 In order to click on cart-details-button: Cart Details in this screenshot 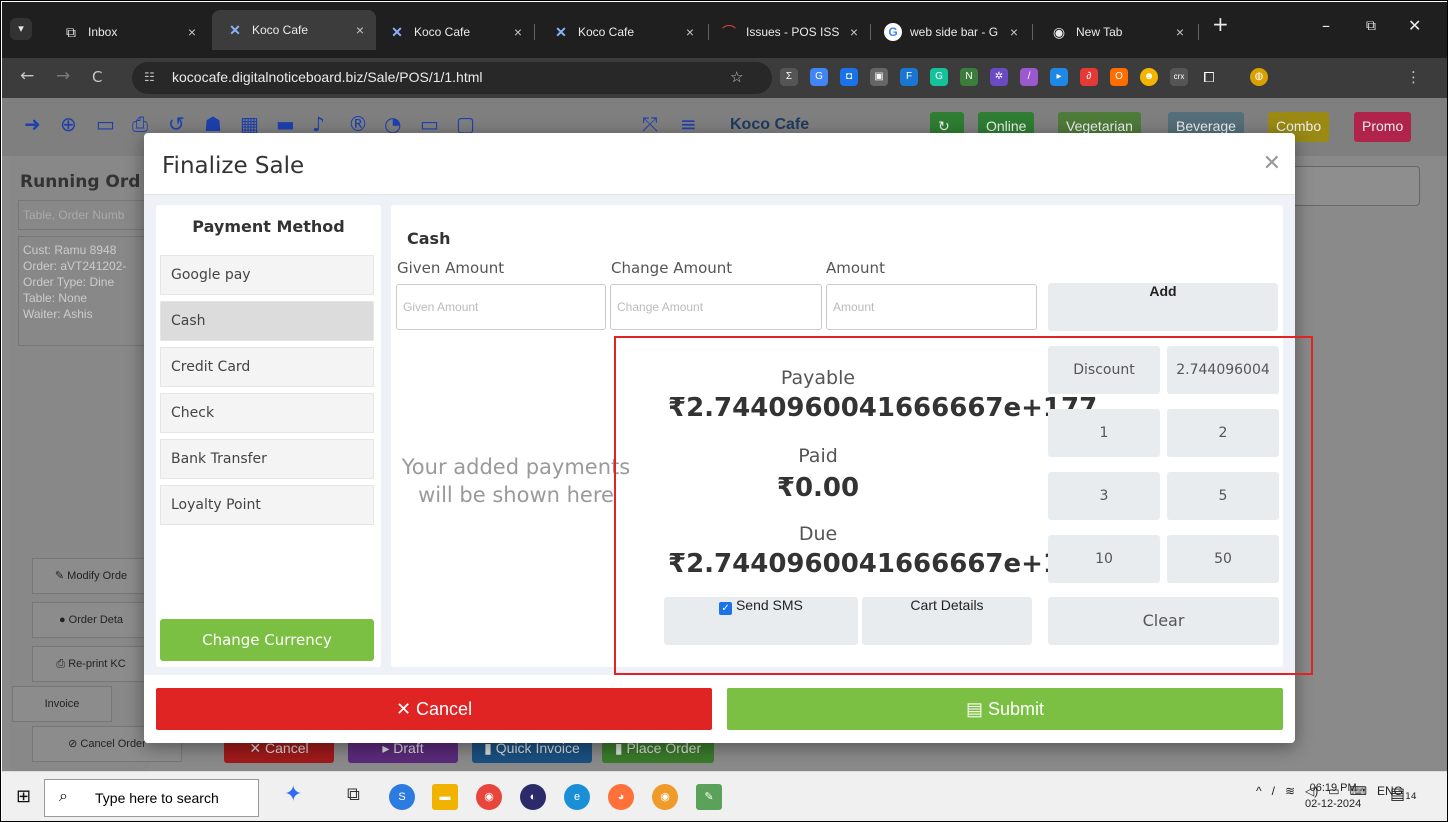, I will do `click(947, 621)`.